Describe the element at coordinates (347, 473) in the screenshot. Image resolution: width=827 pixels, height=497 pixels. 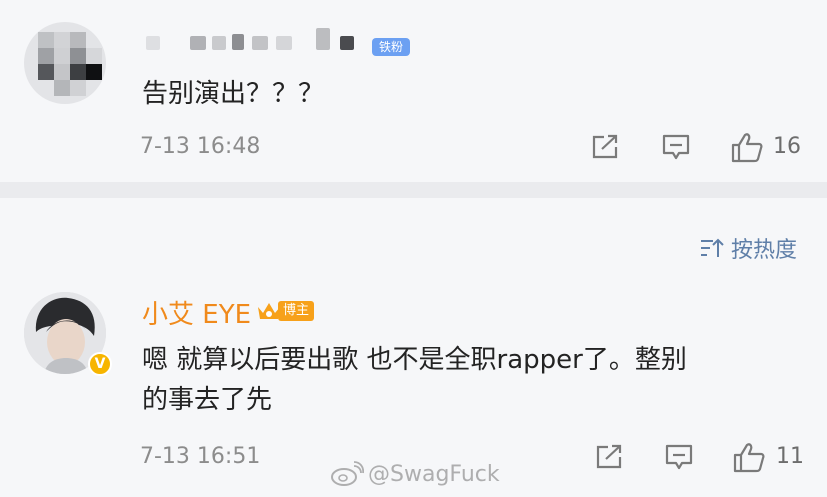
I see `weibo-logo-icon` at that location.